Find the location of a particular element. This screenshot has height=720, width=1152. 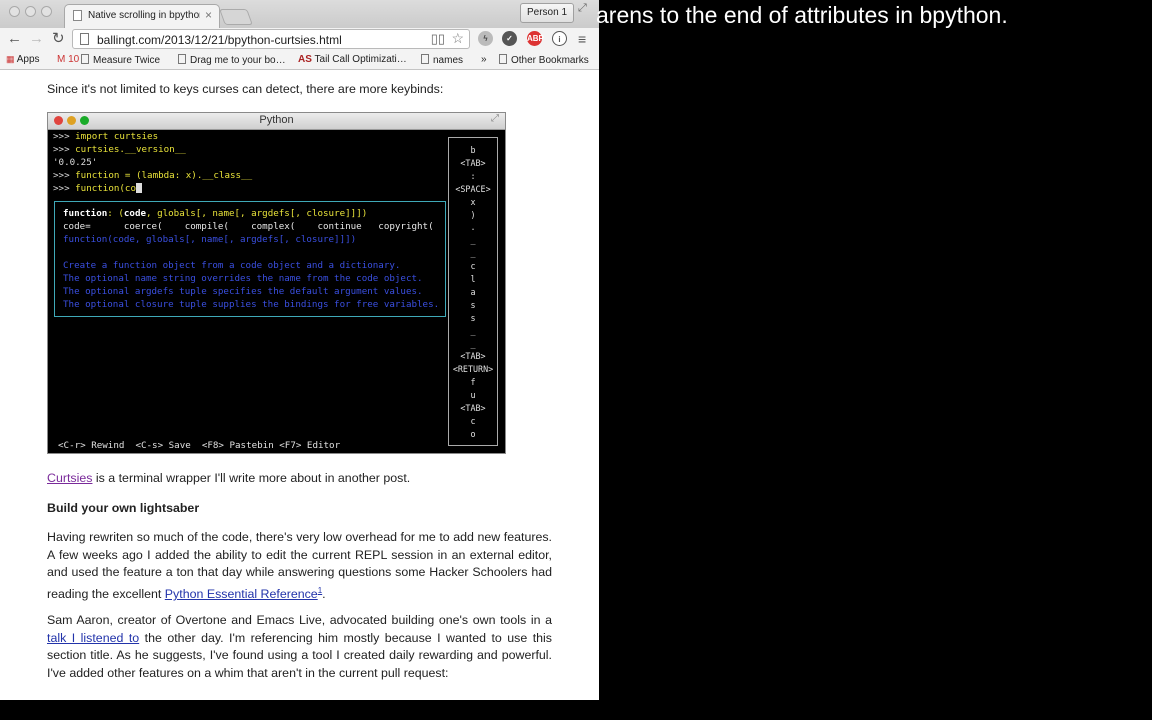

keypress-entry: u is located at coordinates (473, 395).